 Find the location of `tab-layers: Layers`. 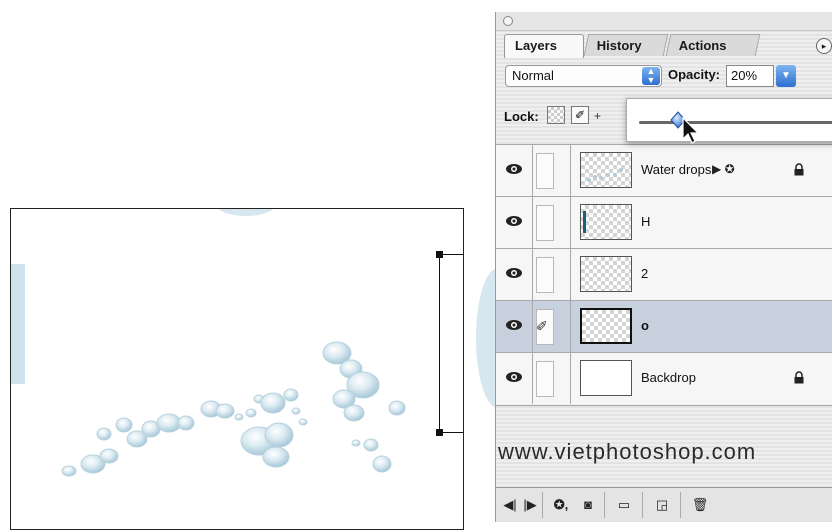

tab-layers: Layers is located at coordinates (544, 46).